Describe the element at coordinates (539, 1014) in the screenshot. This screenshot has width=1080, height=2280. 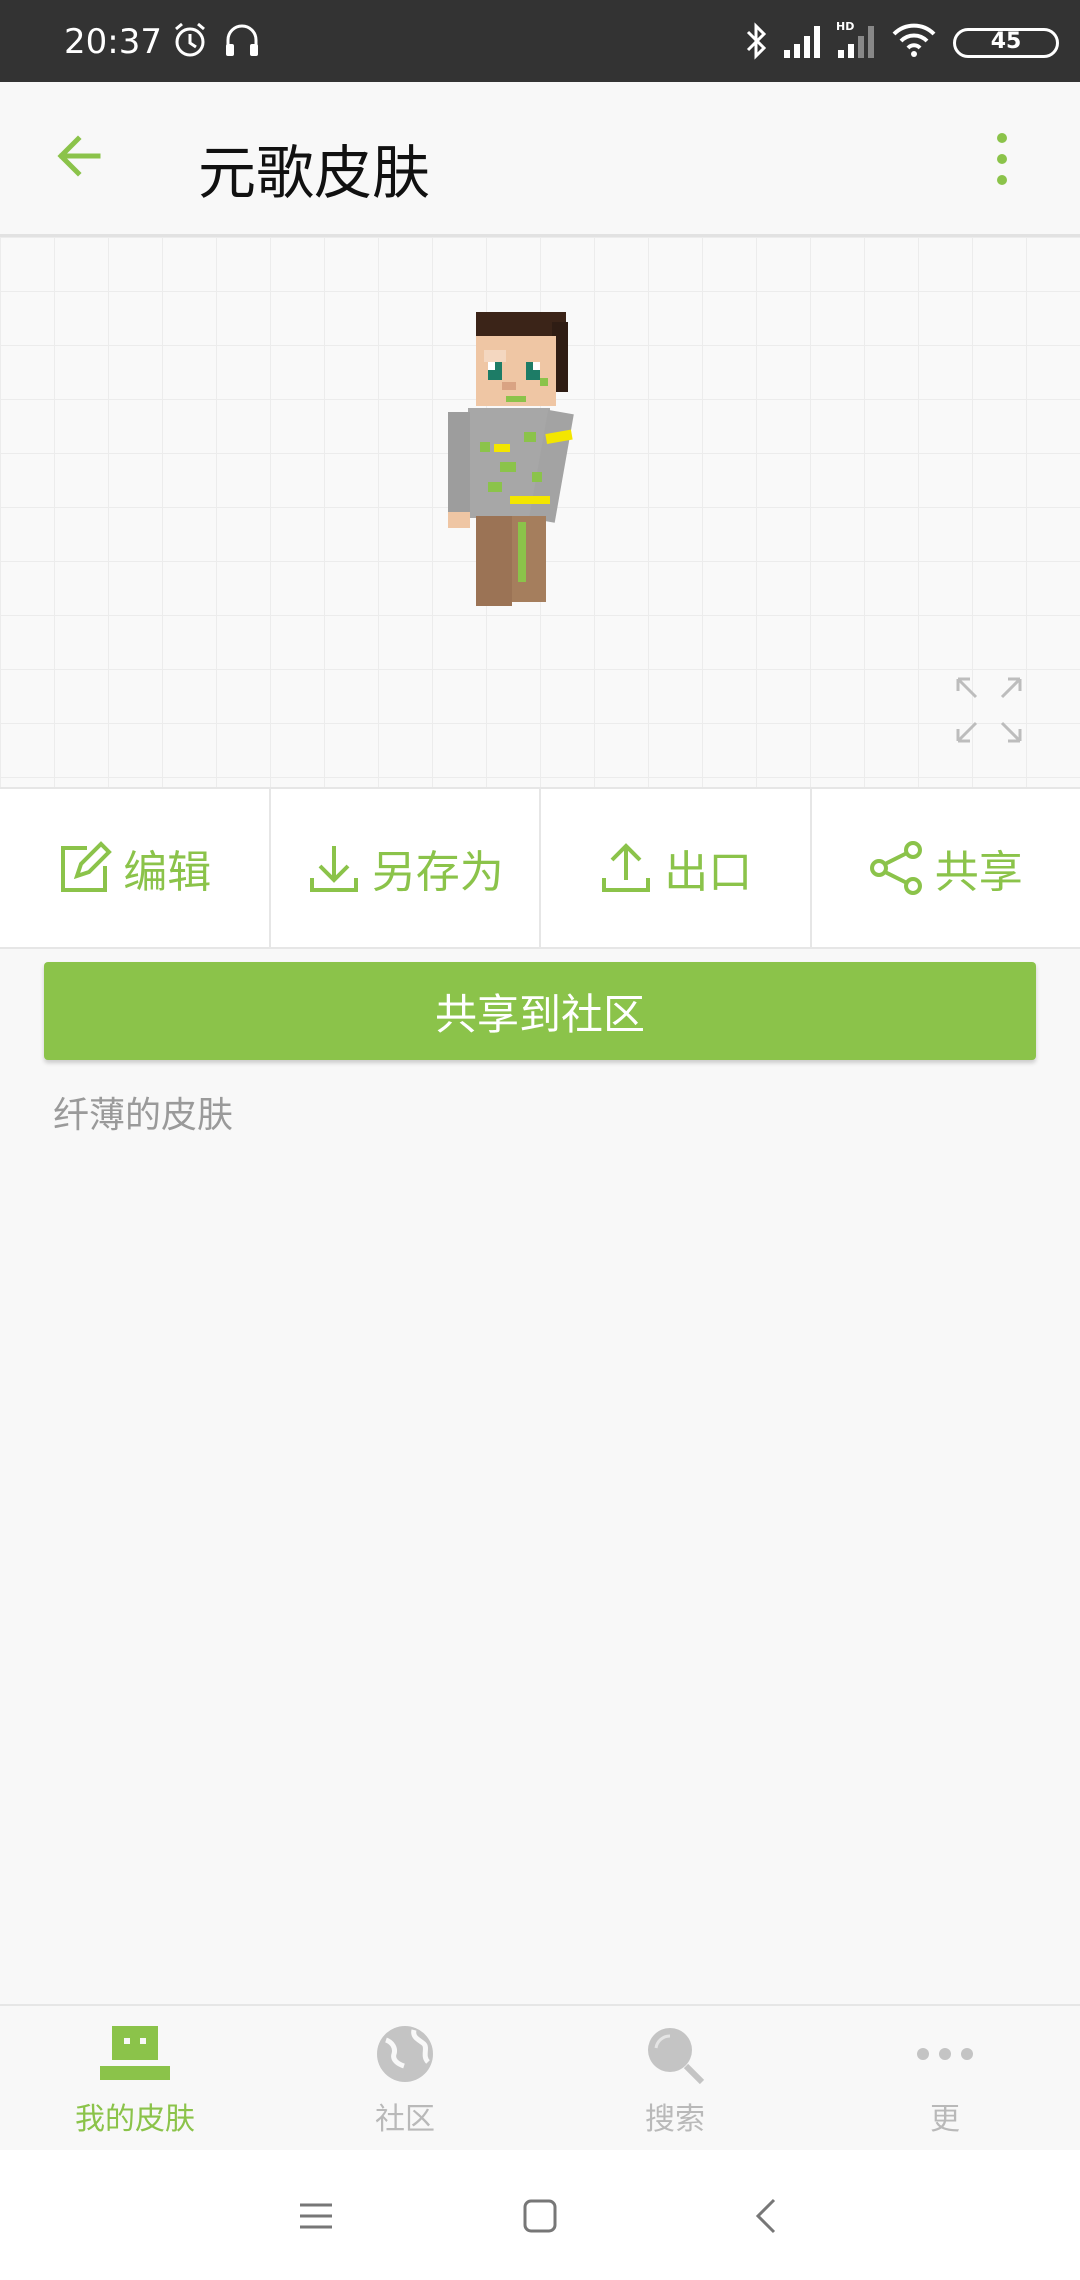
I see `share-to-community-label: 共享到社区` at that location.